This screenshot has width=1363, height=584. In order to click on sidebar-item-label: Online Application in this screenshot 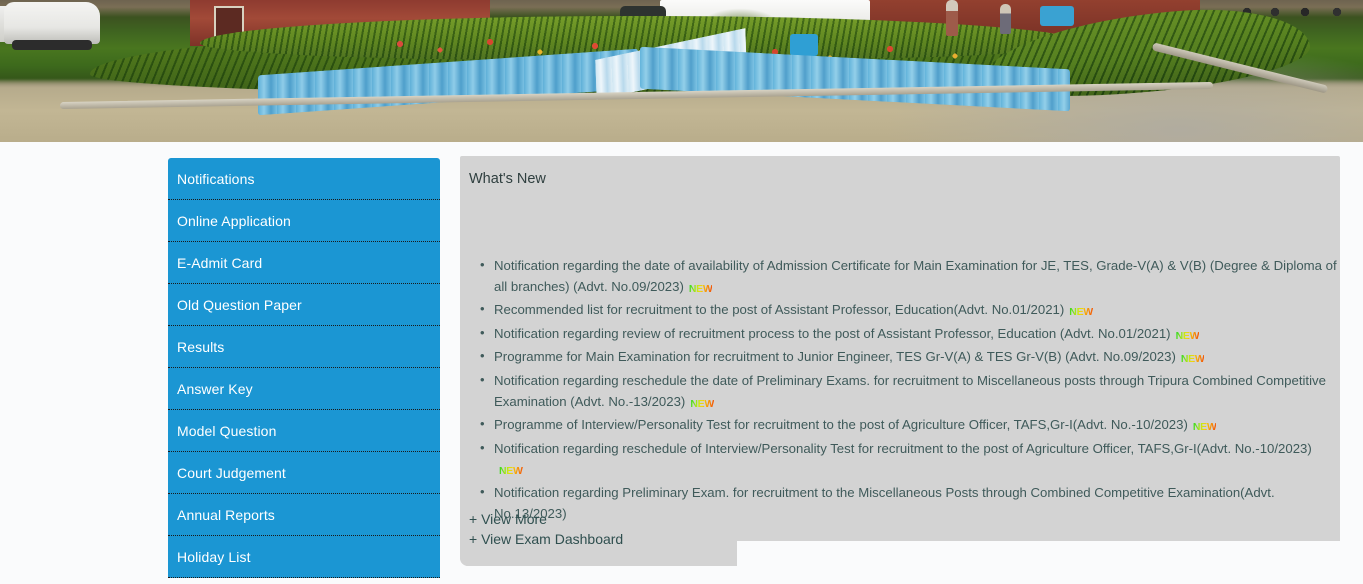, I will do `click(234, 220)`.